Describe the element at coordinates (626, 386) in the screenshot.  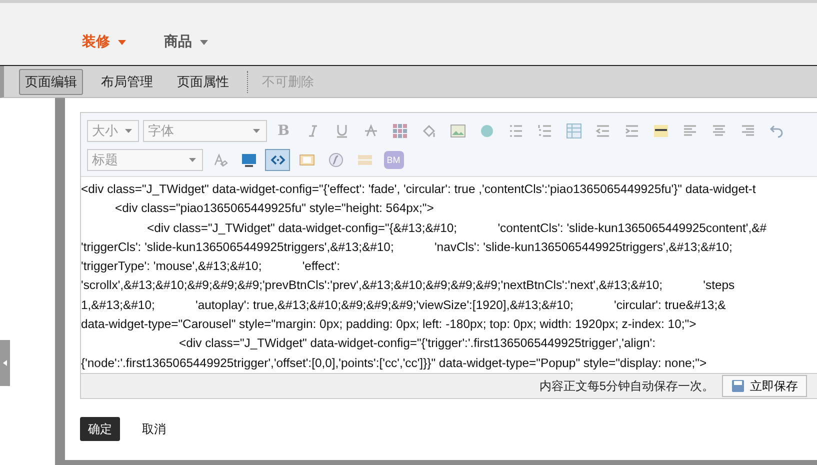
I see `autosave-note: 内容正文每5分钟自动保存一次。` at that location.